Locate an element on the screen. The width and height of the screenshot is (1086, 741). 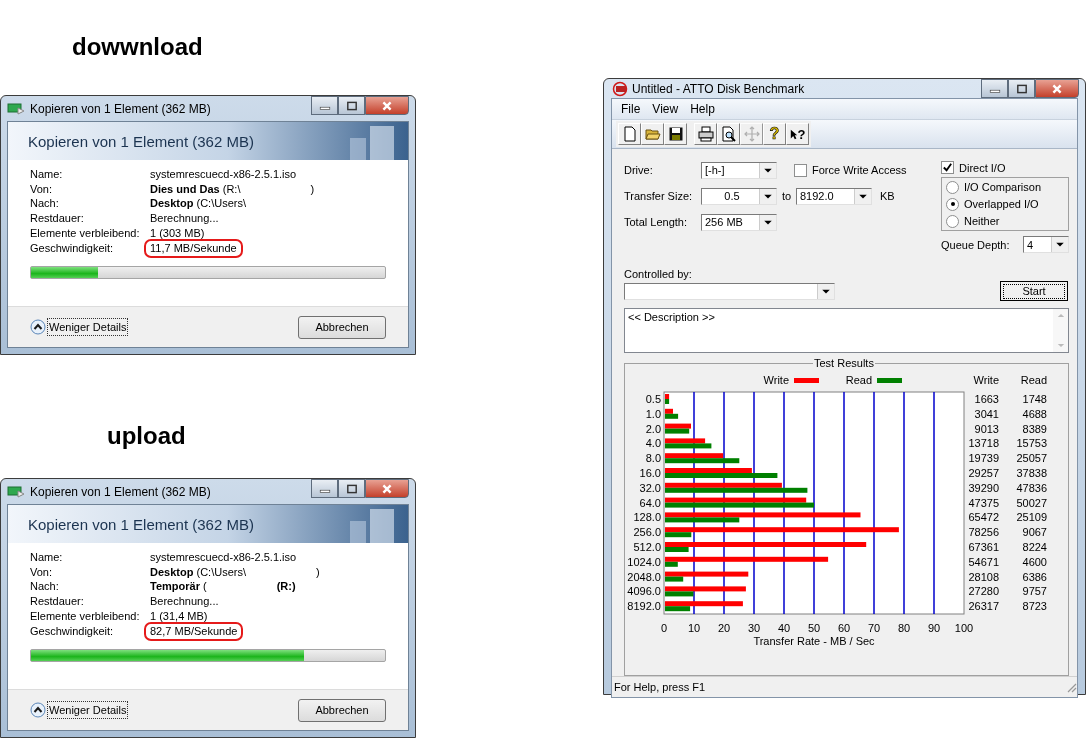
field-value: 1 (303 MB) is located at coordinates (177, 233).